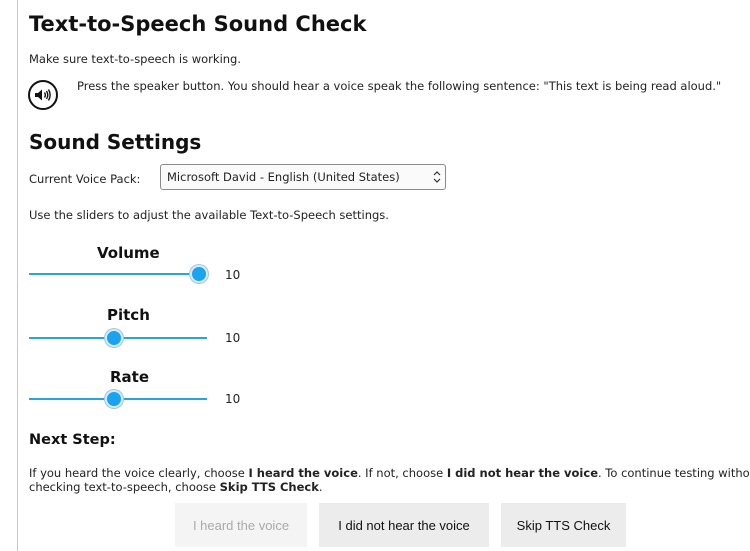  What do you see at coordinates (199, 274) in the screenshot?
I see `volume-slider-thumb` at bounding box center [199, 274].